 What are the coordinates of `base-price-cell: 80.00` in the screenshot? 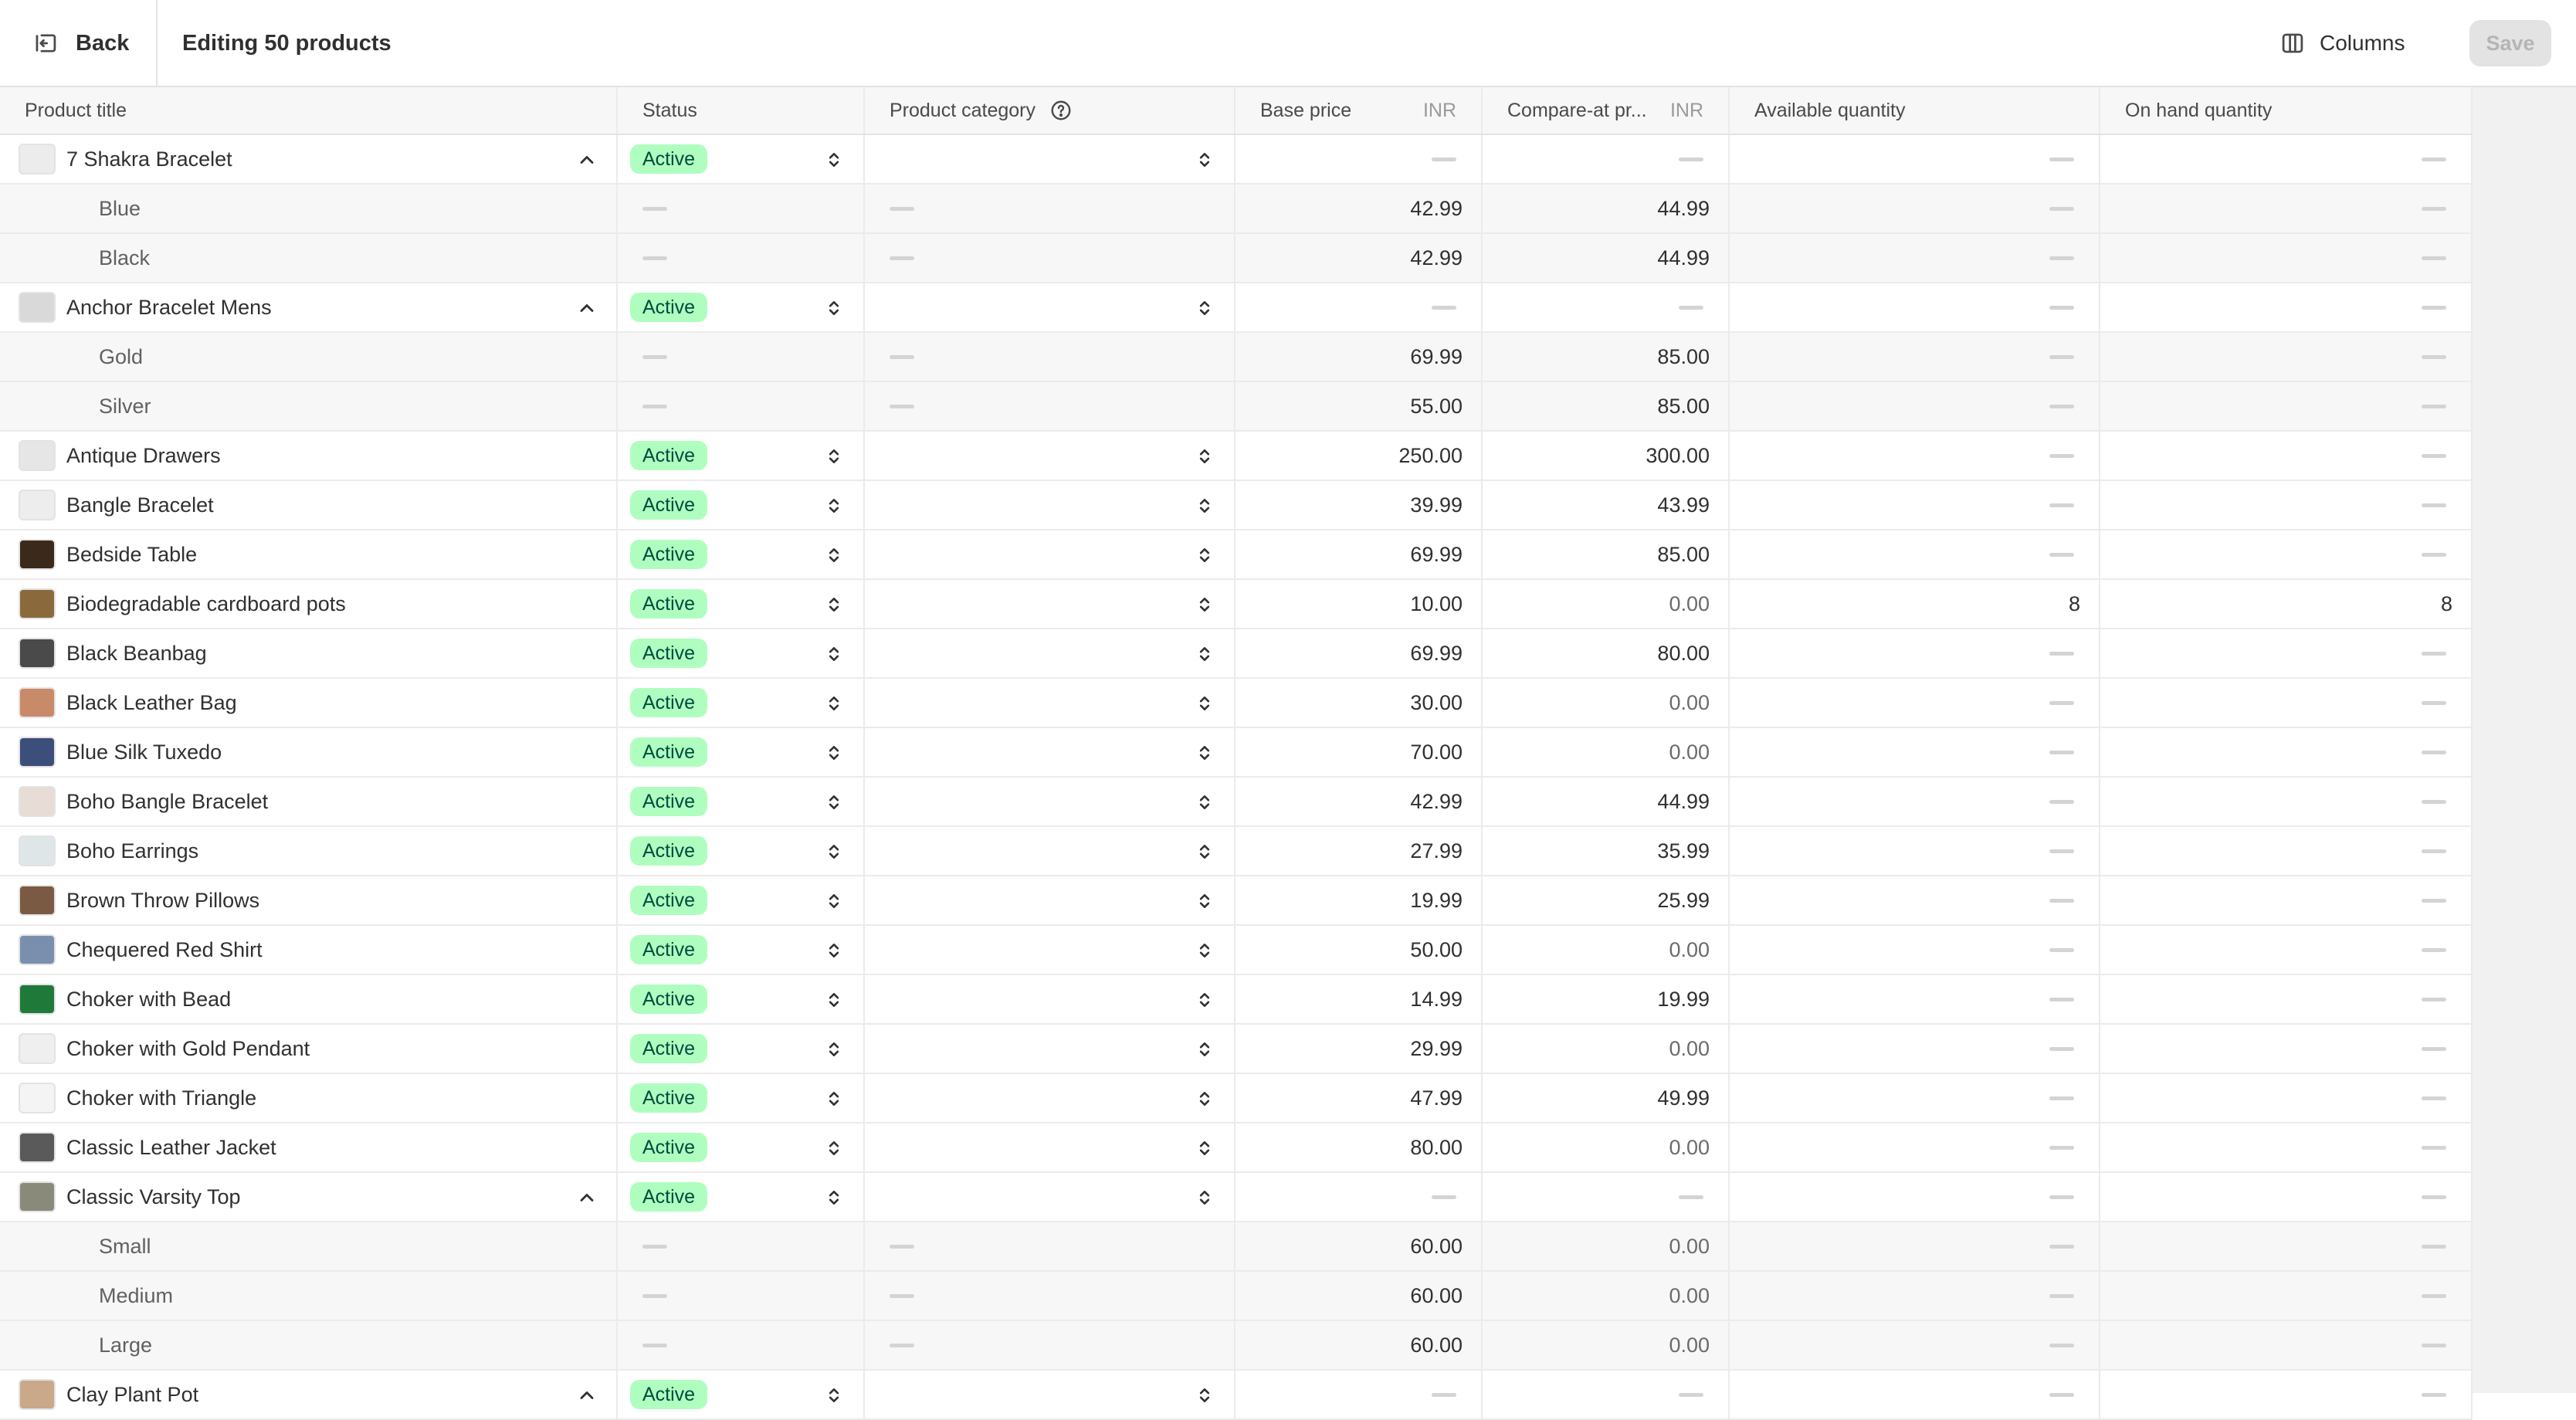 It's located at (1359, 1147).